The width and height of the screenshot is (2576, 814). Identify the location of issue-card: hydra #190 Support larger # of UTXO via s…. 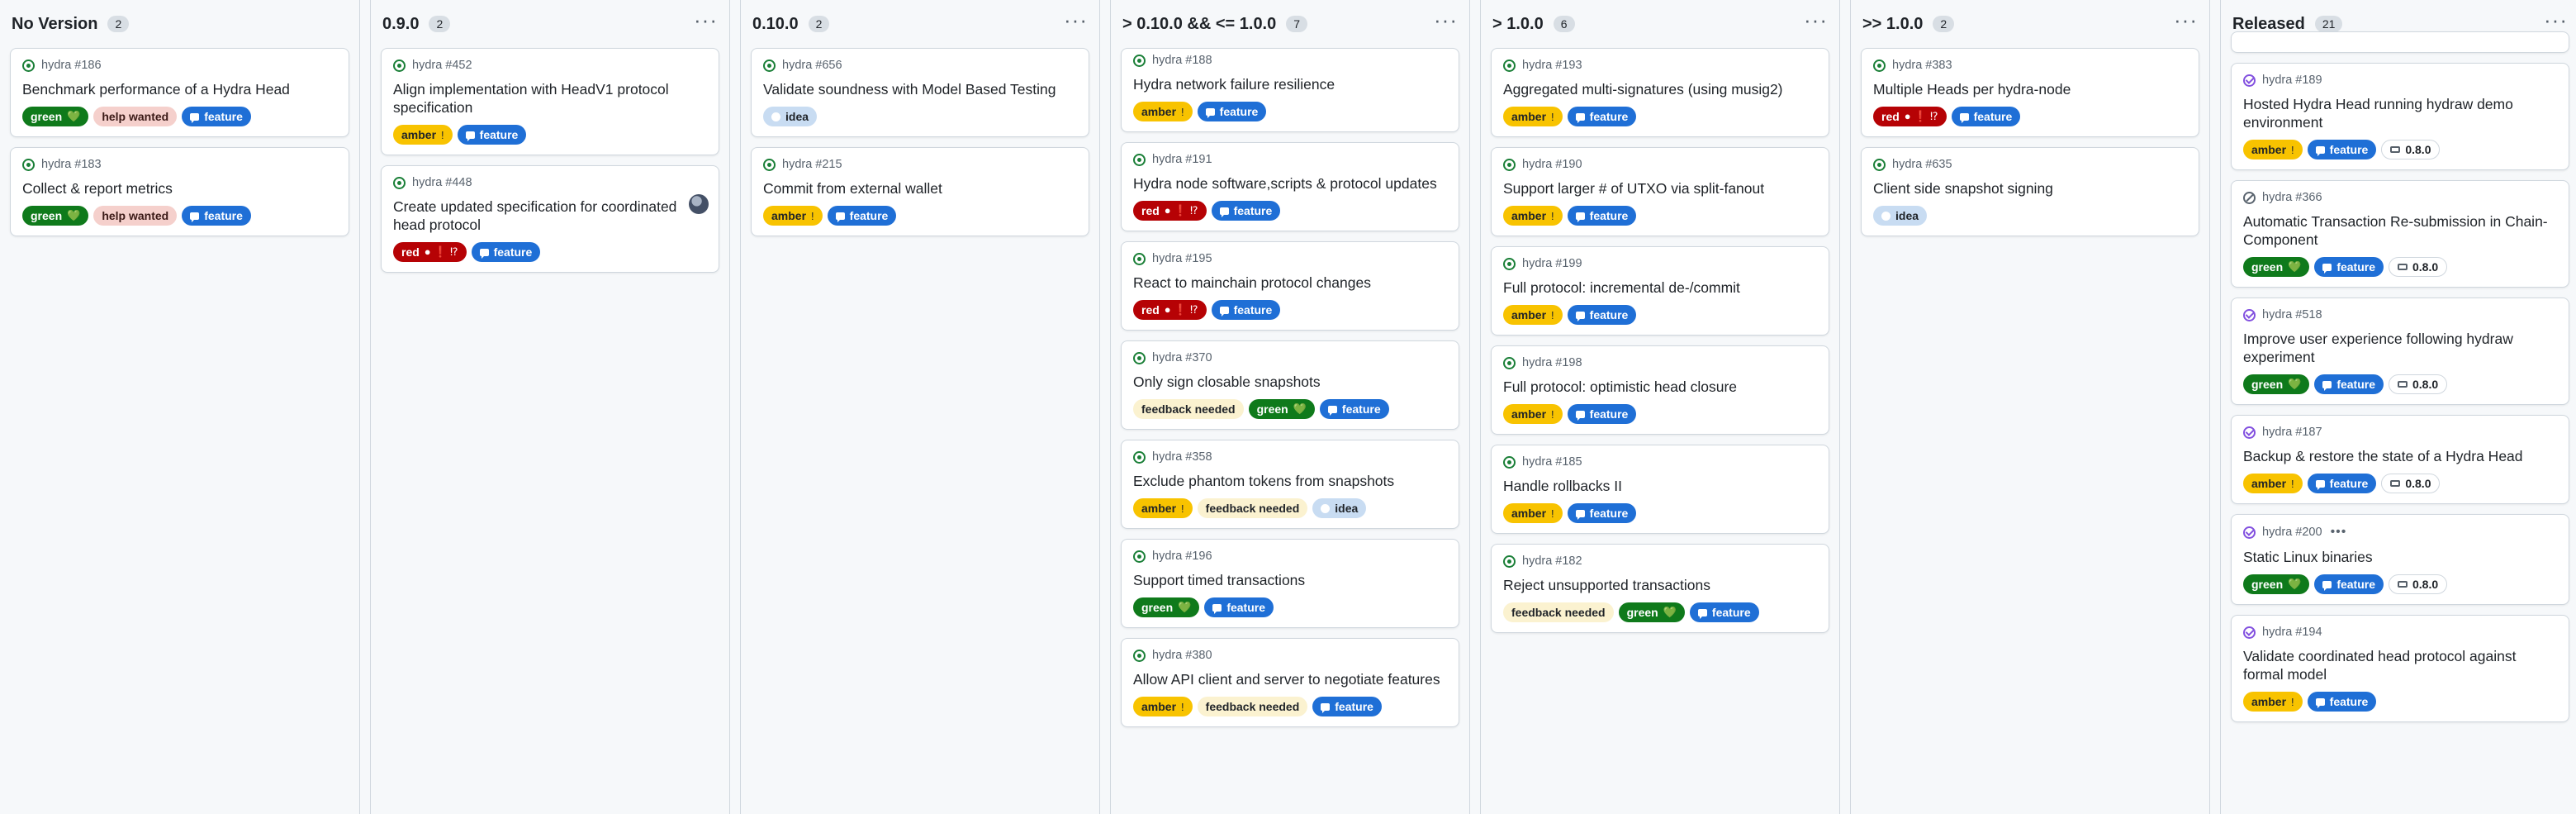
(1660, 191).